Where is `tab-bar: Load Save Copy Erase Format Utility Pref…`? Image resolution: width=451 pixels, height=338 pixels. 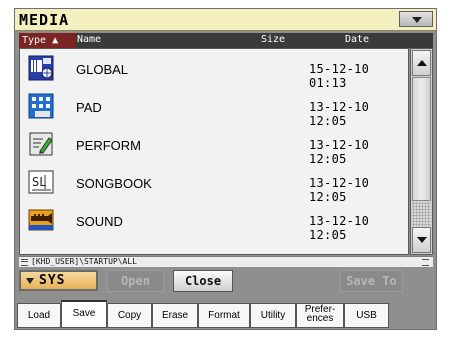
tab-bar: Load Save Copy Erase Format Utility Pref… is located at coordinates (226, 314).